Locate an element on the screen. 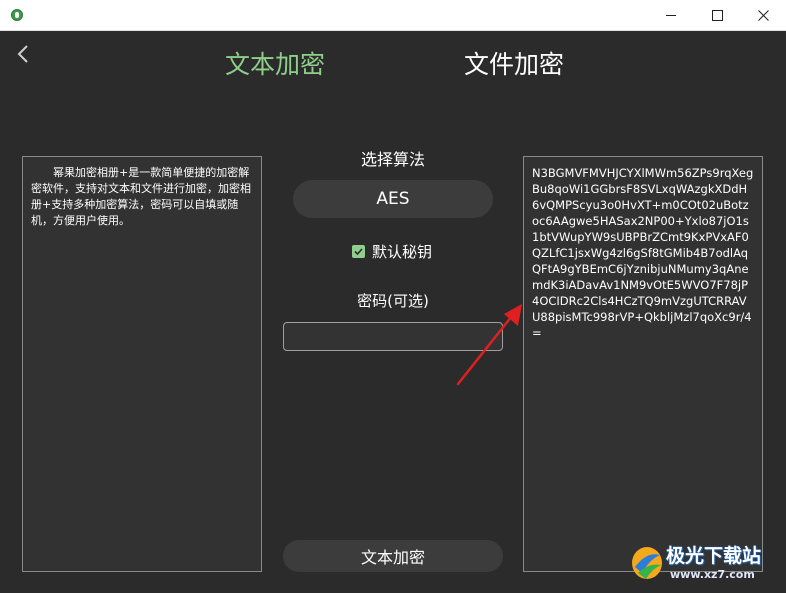 The image size is (786, 593). default-key-checkbox is located at coordinates (358, 251).